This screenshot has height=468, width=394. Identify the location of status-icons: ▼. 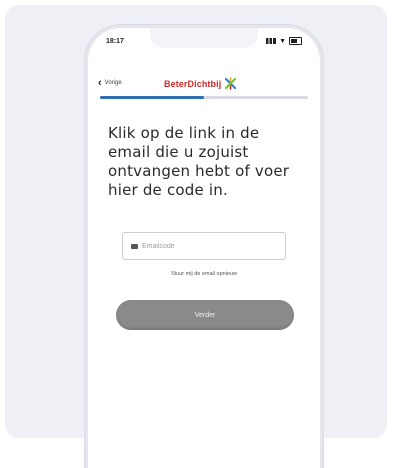
(284, 41).